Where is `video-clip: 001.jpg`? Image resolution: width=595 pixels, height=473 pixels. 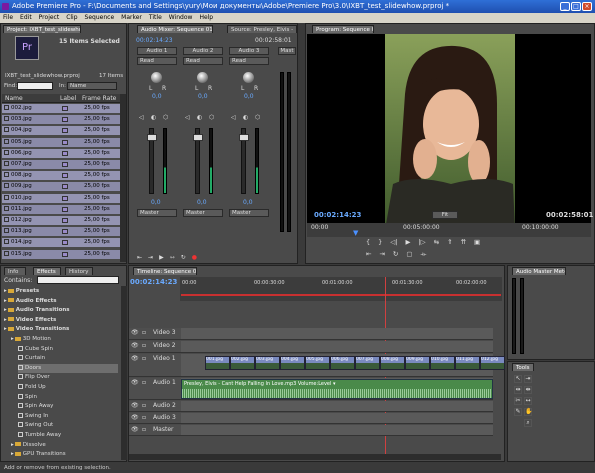
video-clip: 001.jpg is located at coordinates (217, 363).